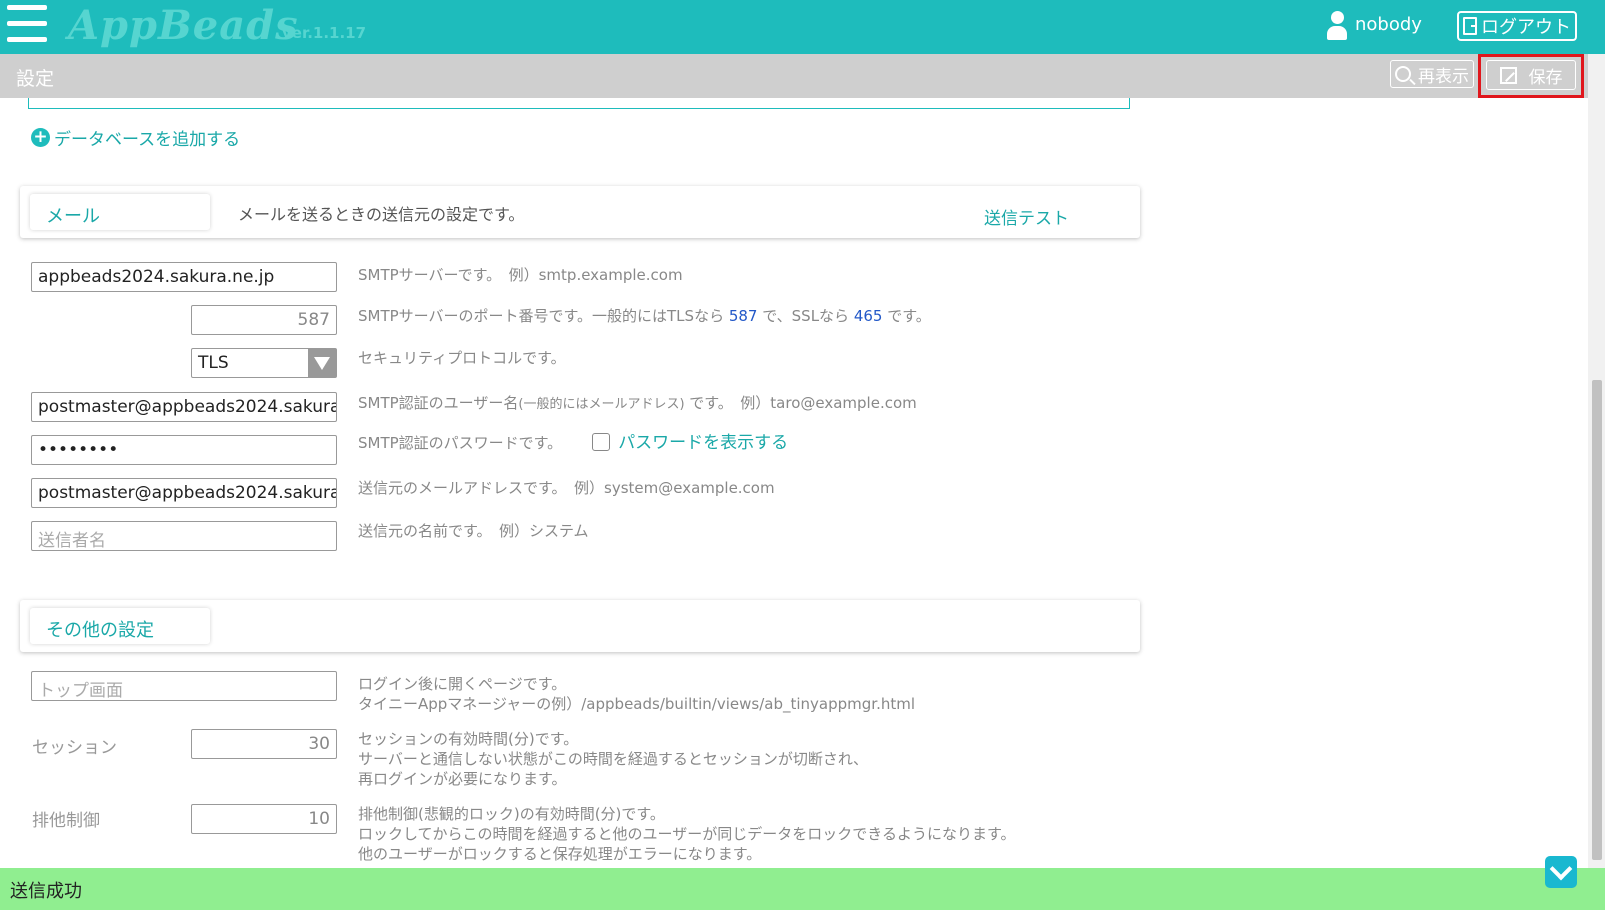 Image resolution: width=1605 pixels, height=910 pixels. I want to click on smtp-port-input: 587, so click(264, 320).